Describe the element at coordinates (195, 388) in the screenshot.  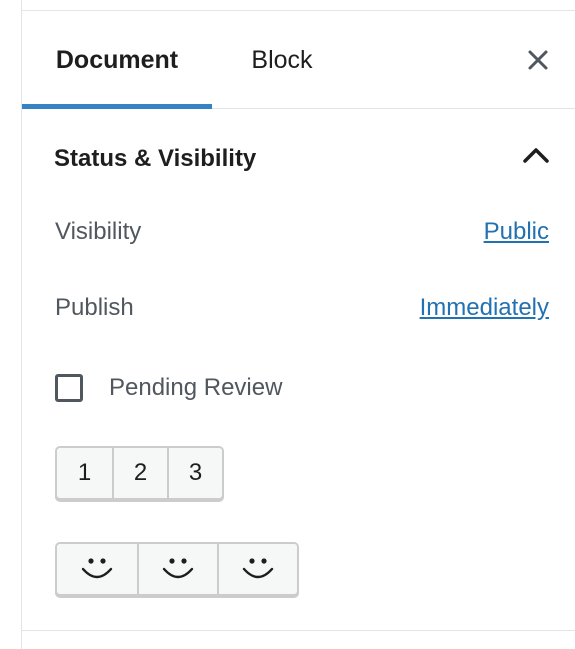
I see `pending-review-label: Pending Review` at that location.